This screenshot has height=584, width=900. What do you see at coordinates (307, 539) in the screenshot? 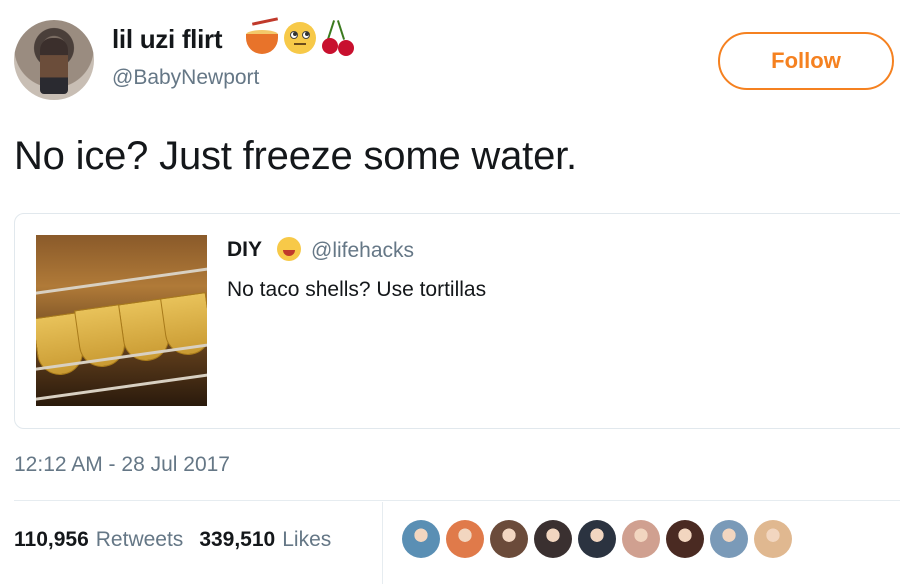
I see `likes-label: Likes` at bounding box center [307, 539].